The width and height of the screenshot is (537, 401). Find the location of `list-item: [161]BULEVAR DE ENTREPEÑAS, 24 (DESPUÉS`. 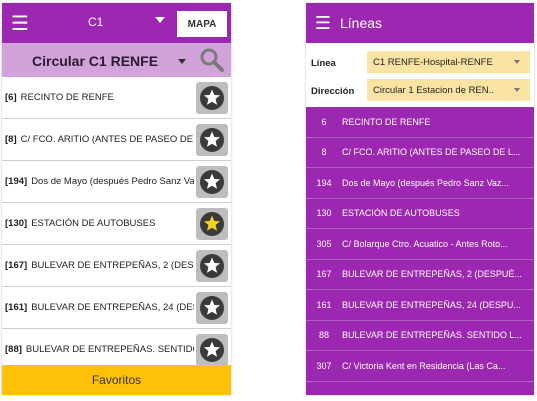

list-item: [161]BULEVAR DE ENTREPEÑAS, 24 (DESPUÉS is located at coordinates (116, 308).